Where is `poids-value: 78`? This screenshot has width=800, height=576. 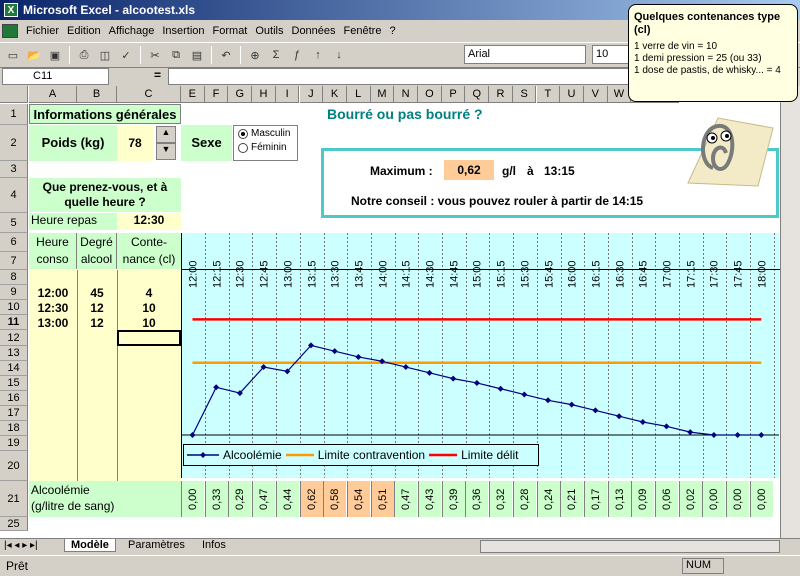
poids-value: 78 is located at coordinates (135, 143).